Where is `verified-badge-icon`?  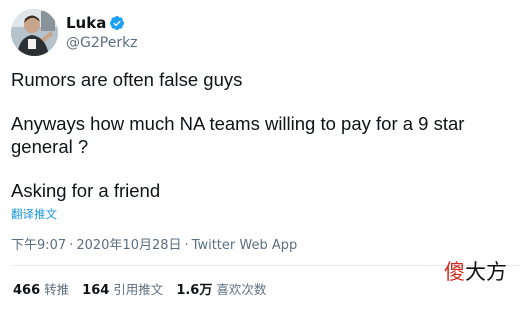 verified-badge-icon is located at coordinates (117, 23).